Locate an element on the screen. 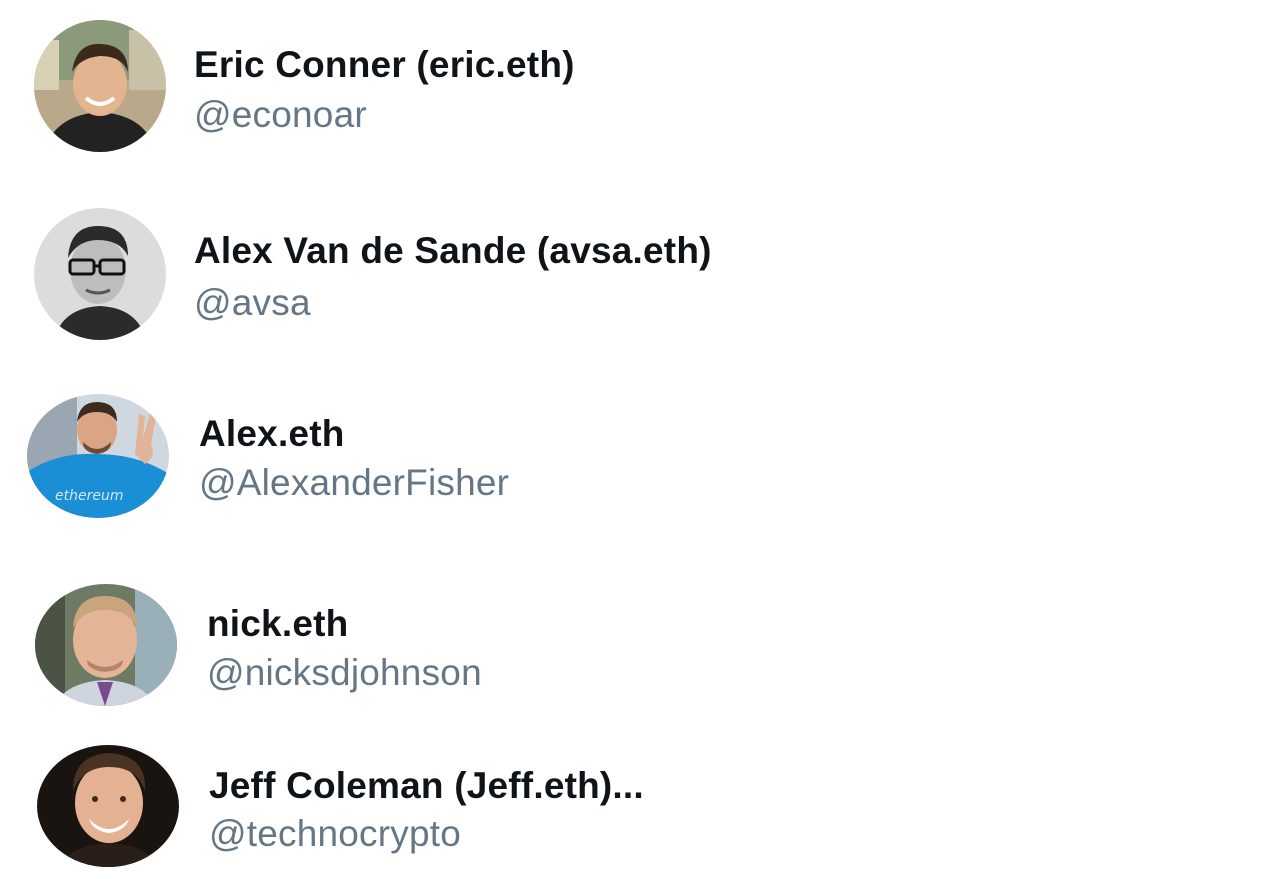 The height and width of the screenshot is (879, 1282). account-row-alexanderfisher: ethereum Alex.eth @AlexanderFisher is located at coordinates (477, 461).